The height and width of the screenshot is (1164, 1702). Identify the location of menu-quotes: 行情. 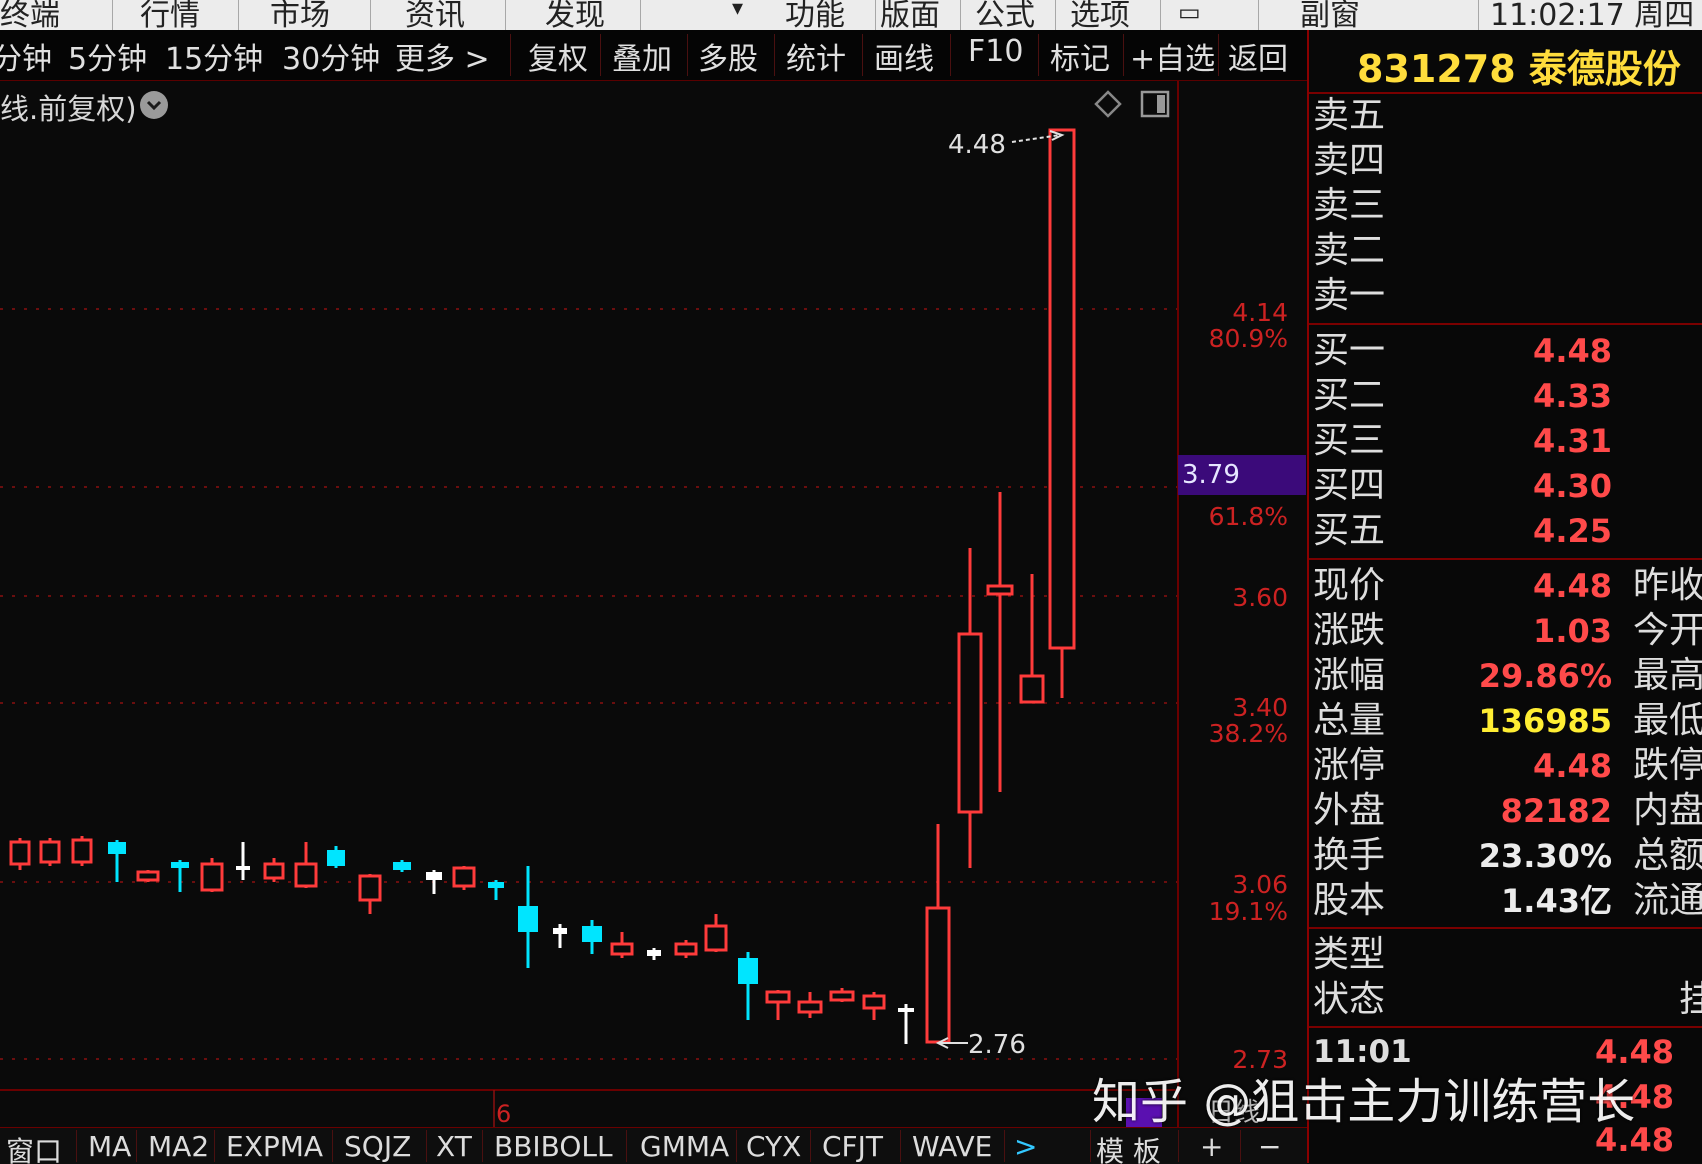
(170, 15).